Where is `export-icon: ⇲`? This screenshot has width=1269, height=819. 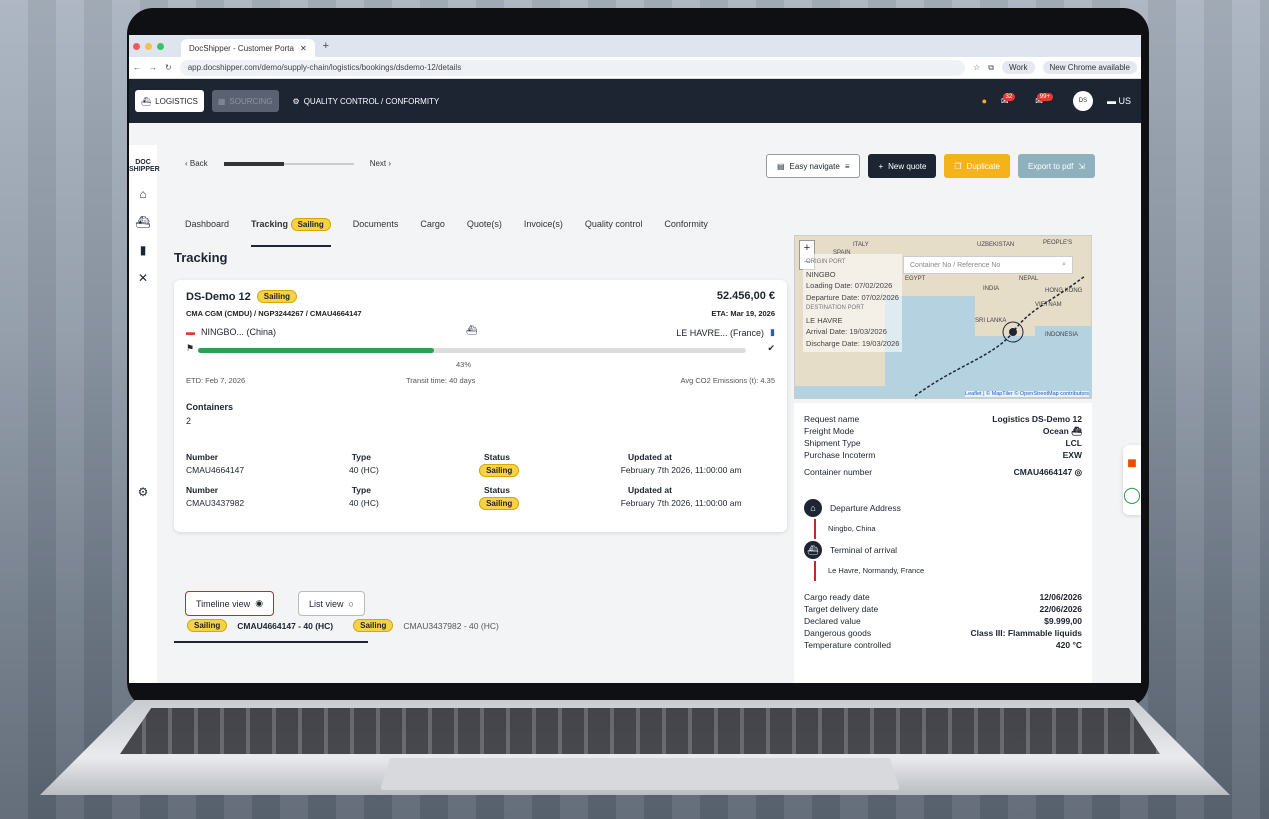 export-icon: ⇲ is located at coordinates (1081, 166).